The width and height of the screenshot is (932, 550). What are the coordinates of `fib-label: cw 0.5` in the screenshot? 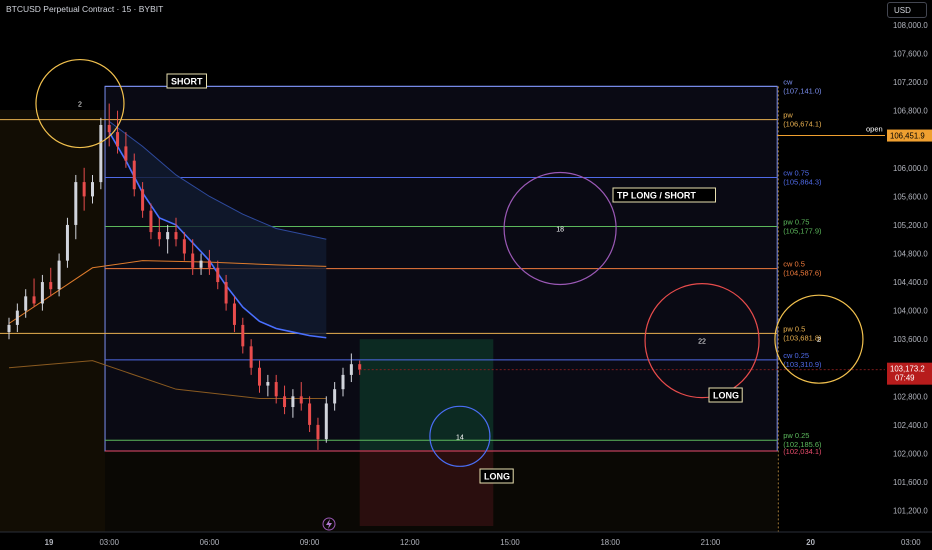 It's located at (794, 264).